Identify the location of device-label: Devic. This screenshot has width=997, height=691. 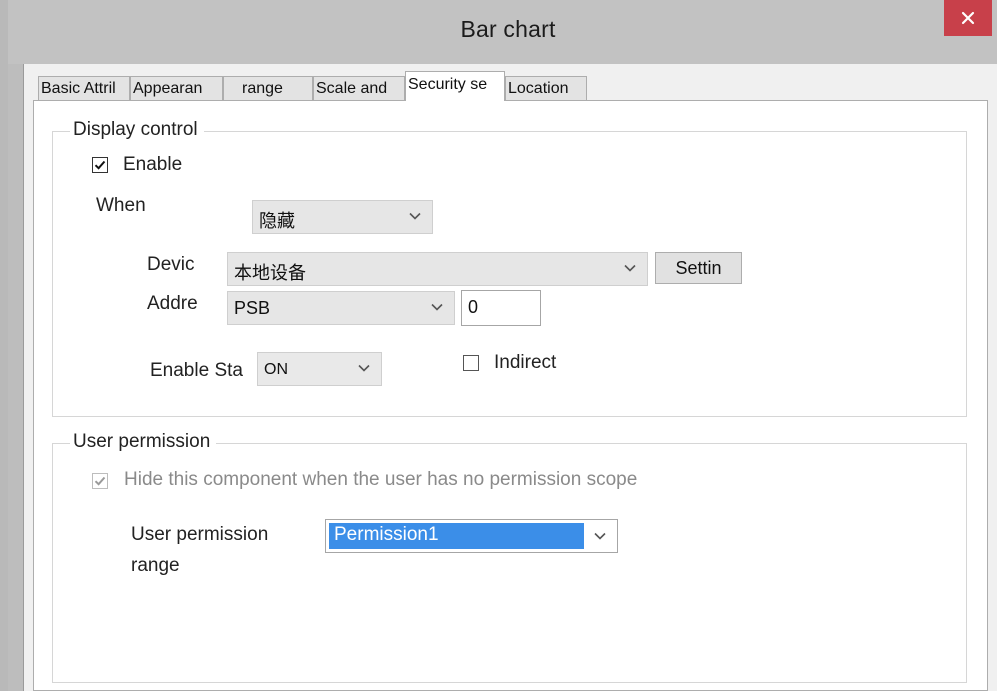
(171, 264).